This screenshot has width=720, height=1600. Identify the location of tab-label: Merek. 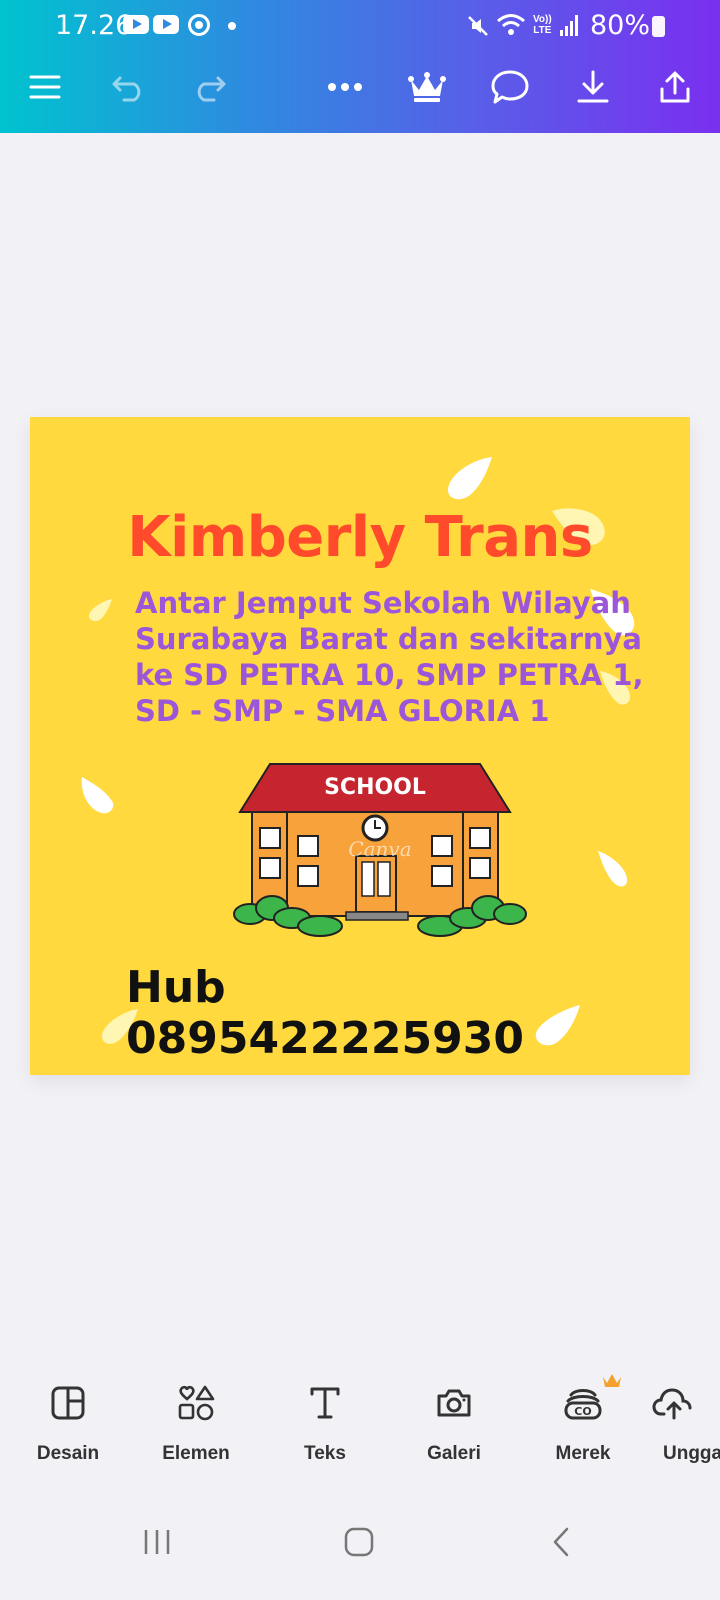
(583, 1453).